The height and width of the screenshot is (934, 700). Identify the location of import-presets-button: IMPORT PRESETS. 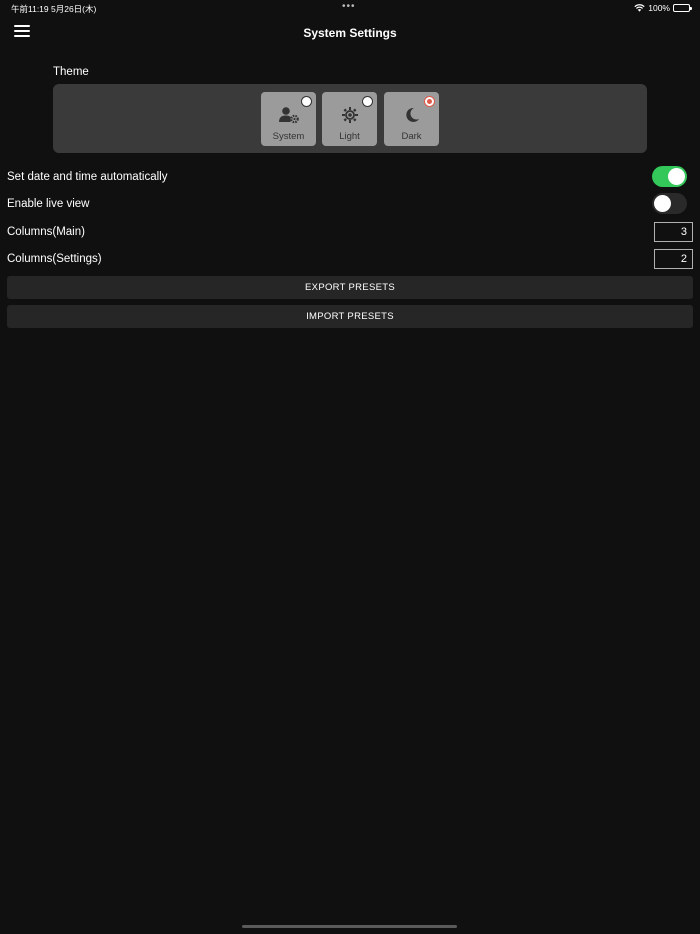
(350, 316).